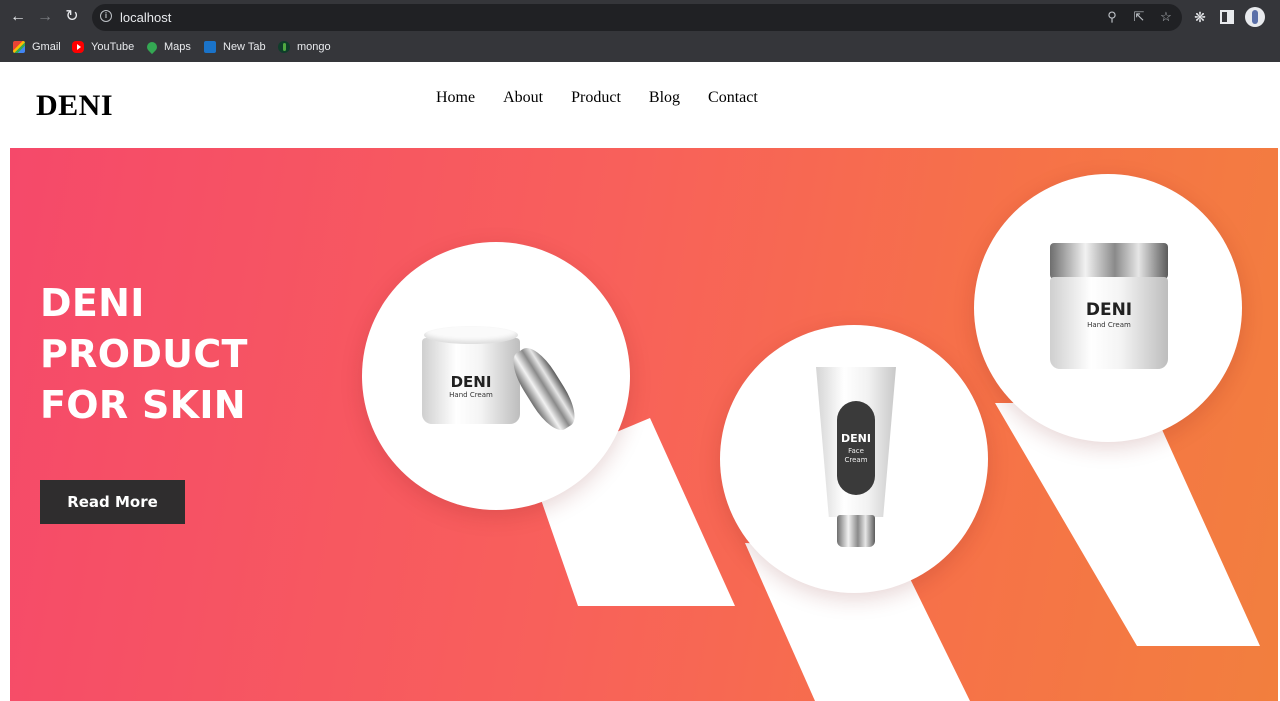  What do you see at coordinates (523, 98) in the screenshot?
I see `nav-about: About` at bounding box center [523, 98].